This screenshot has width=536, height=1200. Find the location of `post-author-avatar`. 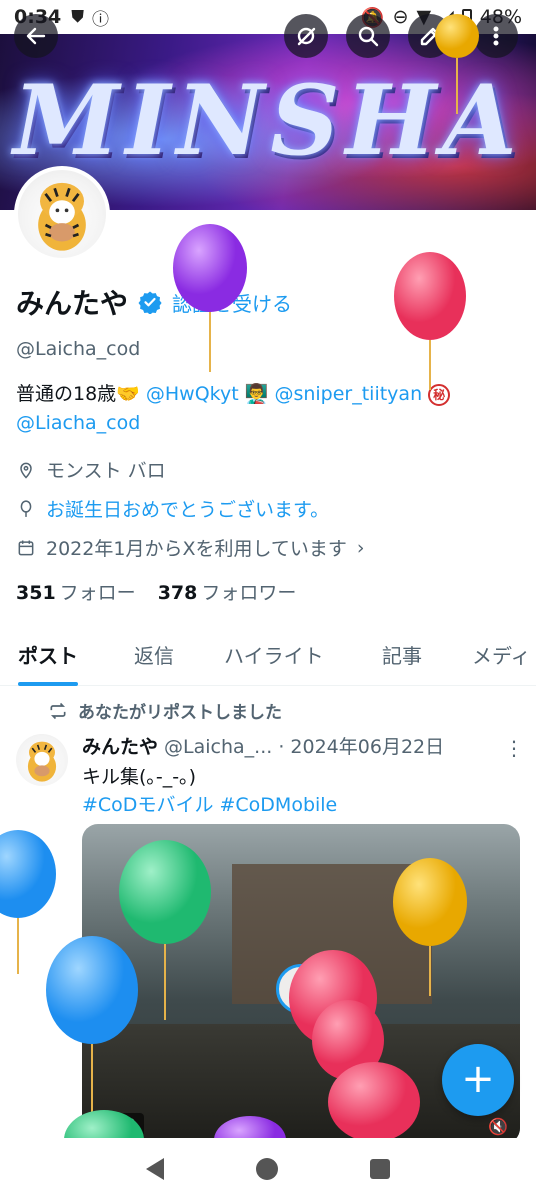

post-author-avatar is located at coordinates (42, 760).